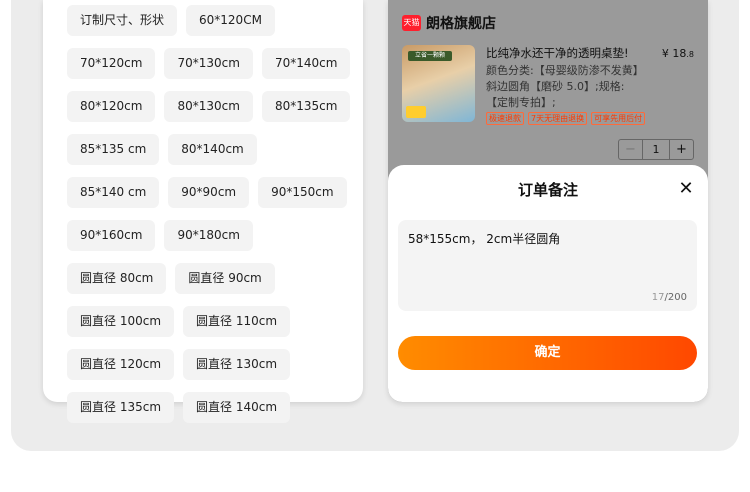 Image resolution: width=750 pixels, height=492 pixels. I want to click on shop-header: 天猫 朗格旗舰店, so click(449, 23).